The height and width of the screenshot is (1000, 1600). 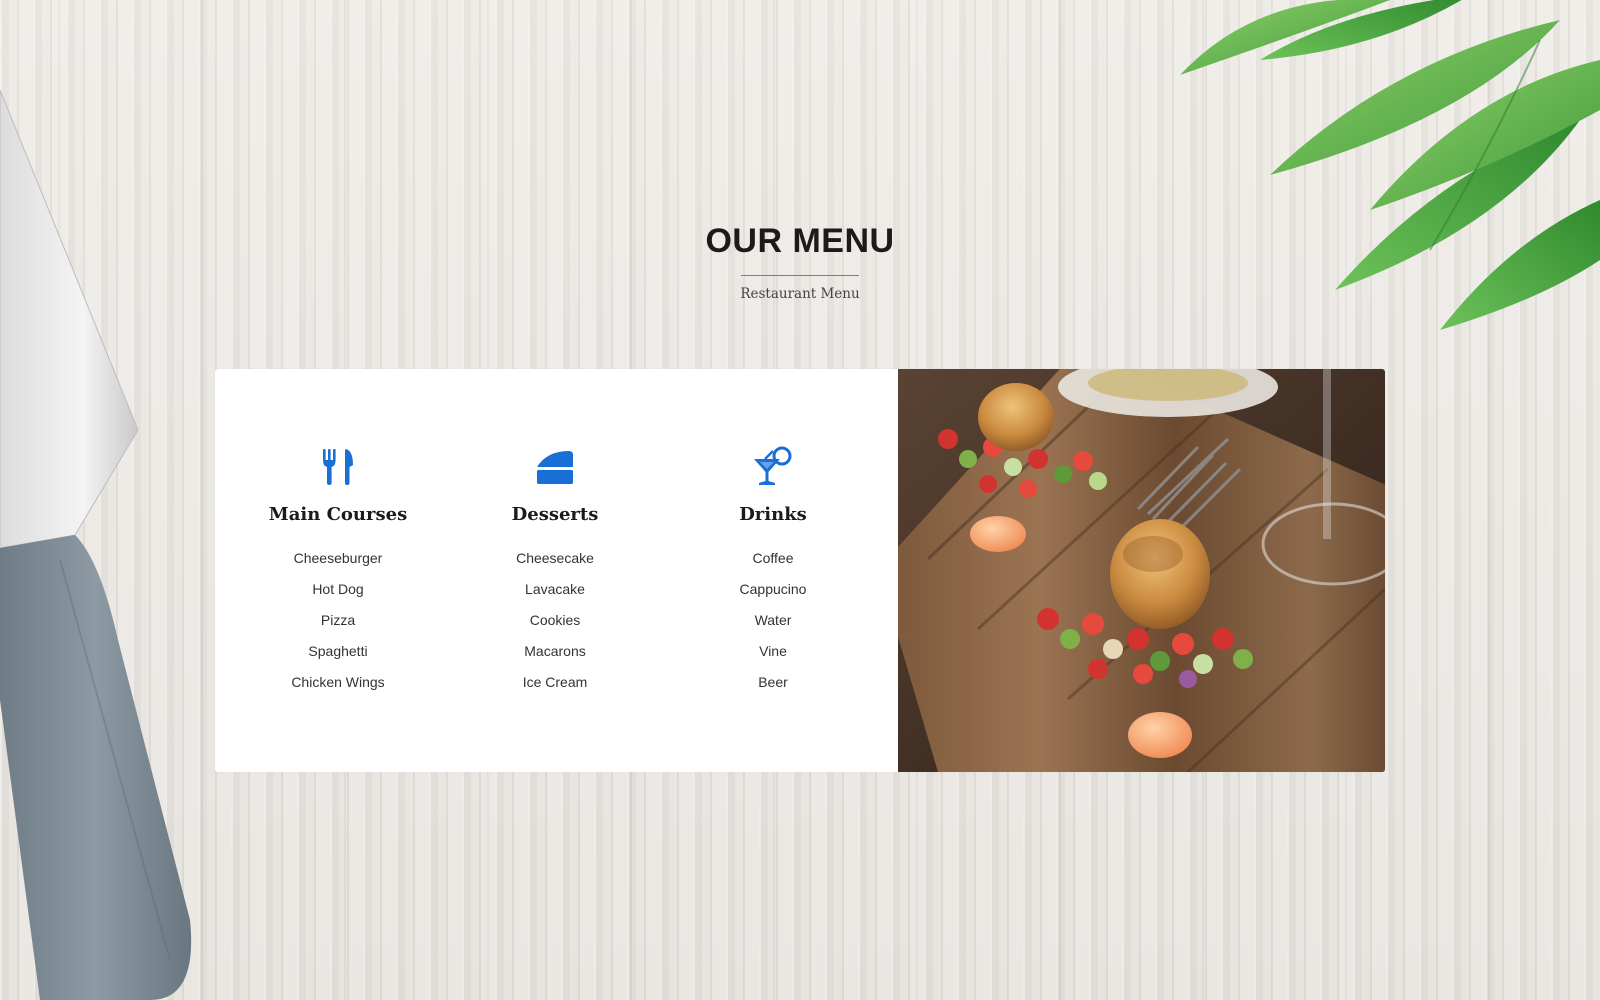 I want to click on title-divider, so click(x=800, y=275).